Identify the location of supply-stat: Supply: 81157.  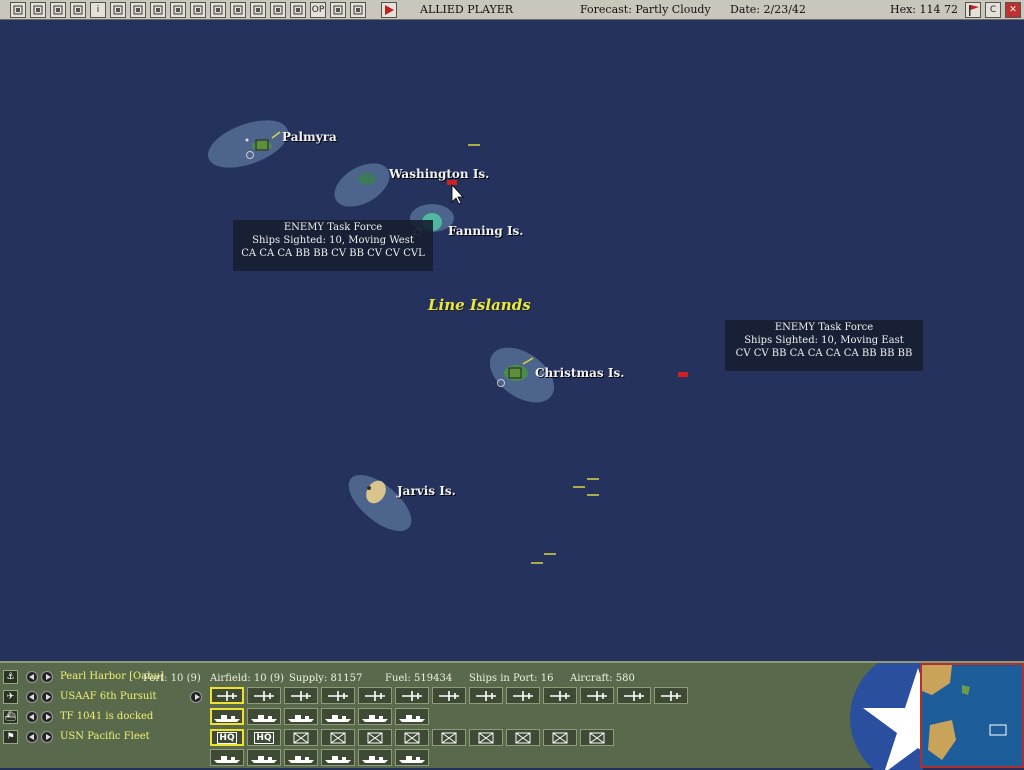
(326, 678).